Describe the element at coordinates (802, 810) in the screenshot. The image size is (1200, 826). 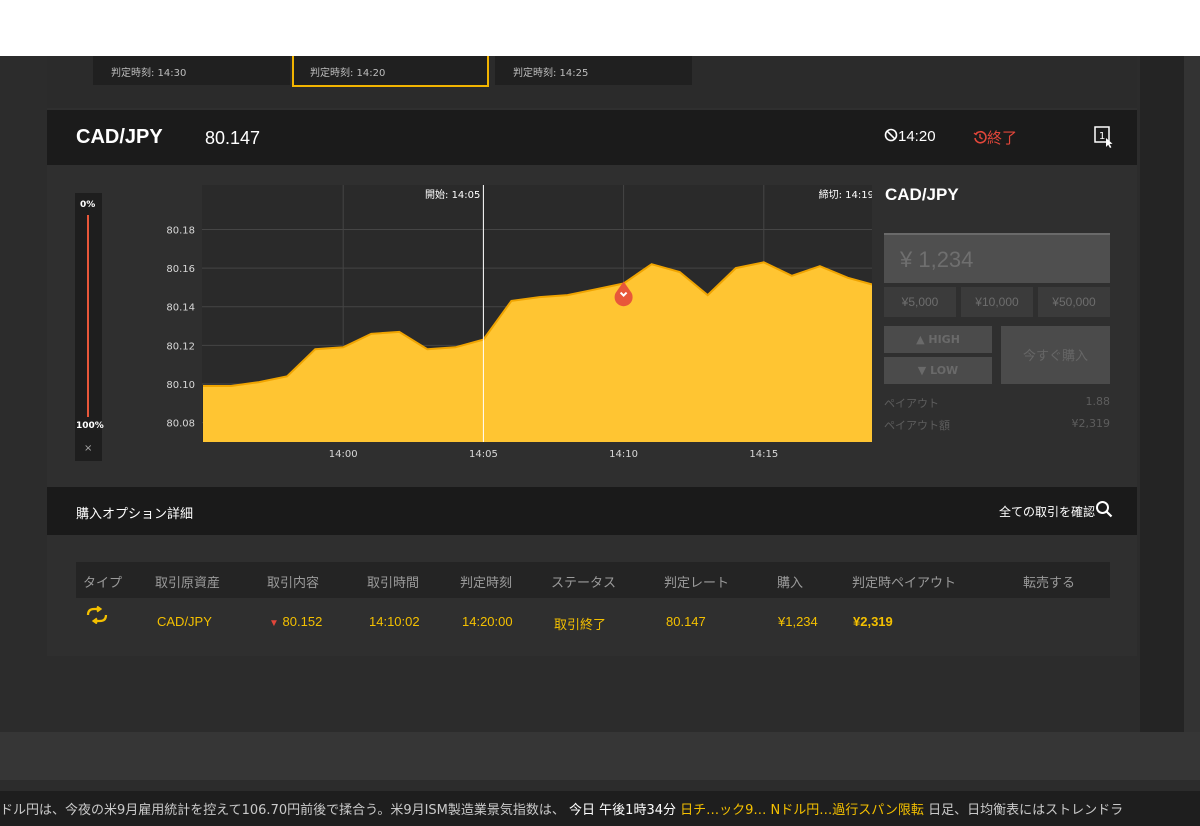
I see `ticker-headline: 日チ…ック9… Nドル円…過行スパン限転` at that location.